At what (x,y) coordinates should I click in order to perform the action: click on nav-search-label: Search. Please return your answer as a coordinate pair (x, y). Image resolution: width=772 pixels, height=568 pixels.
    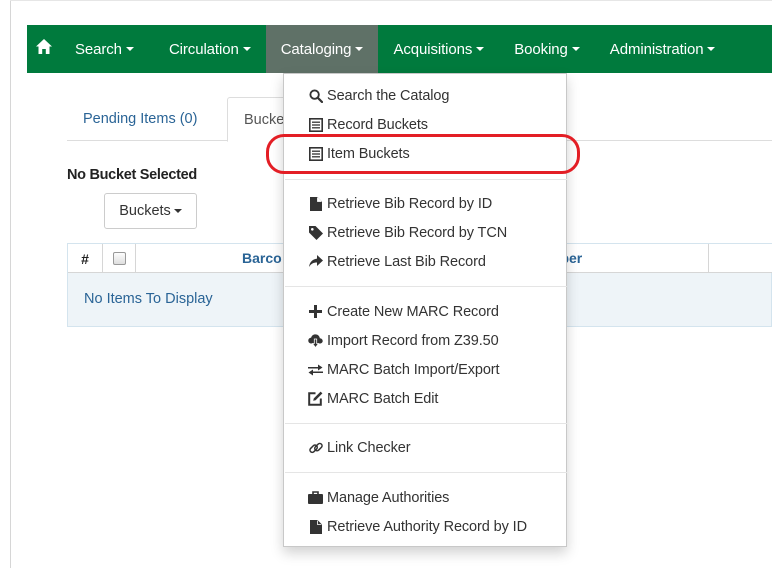
    Looking at the image, I should click on (98, 49).